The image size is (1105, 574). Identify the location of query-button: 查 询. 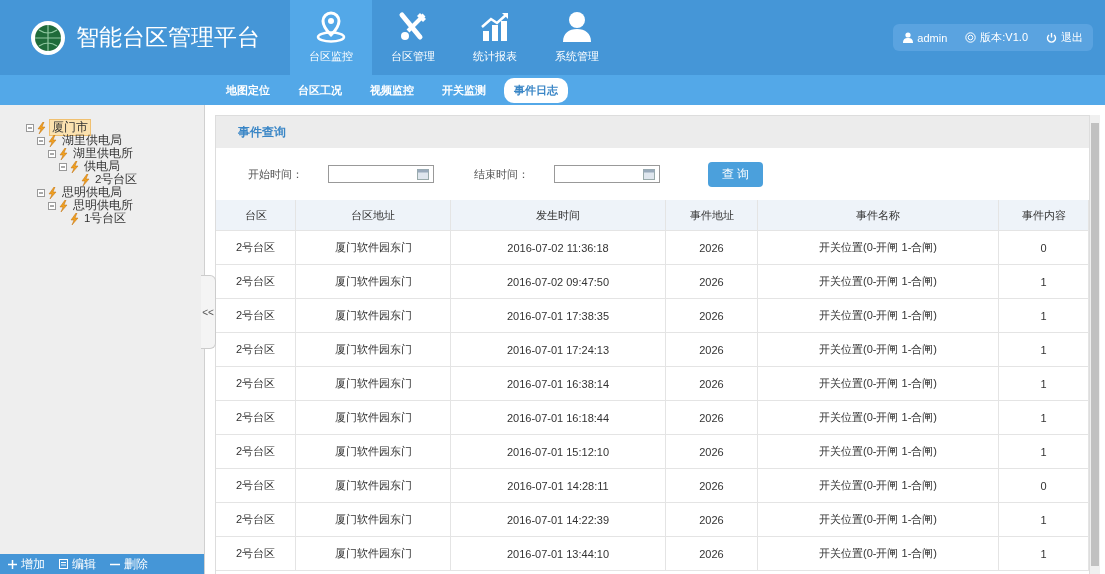
(736, 174).